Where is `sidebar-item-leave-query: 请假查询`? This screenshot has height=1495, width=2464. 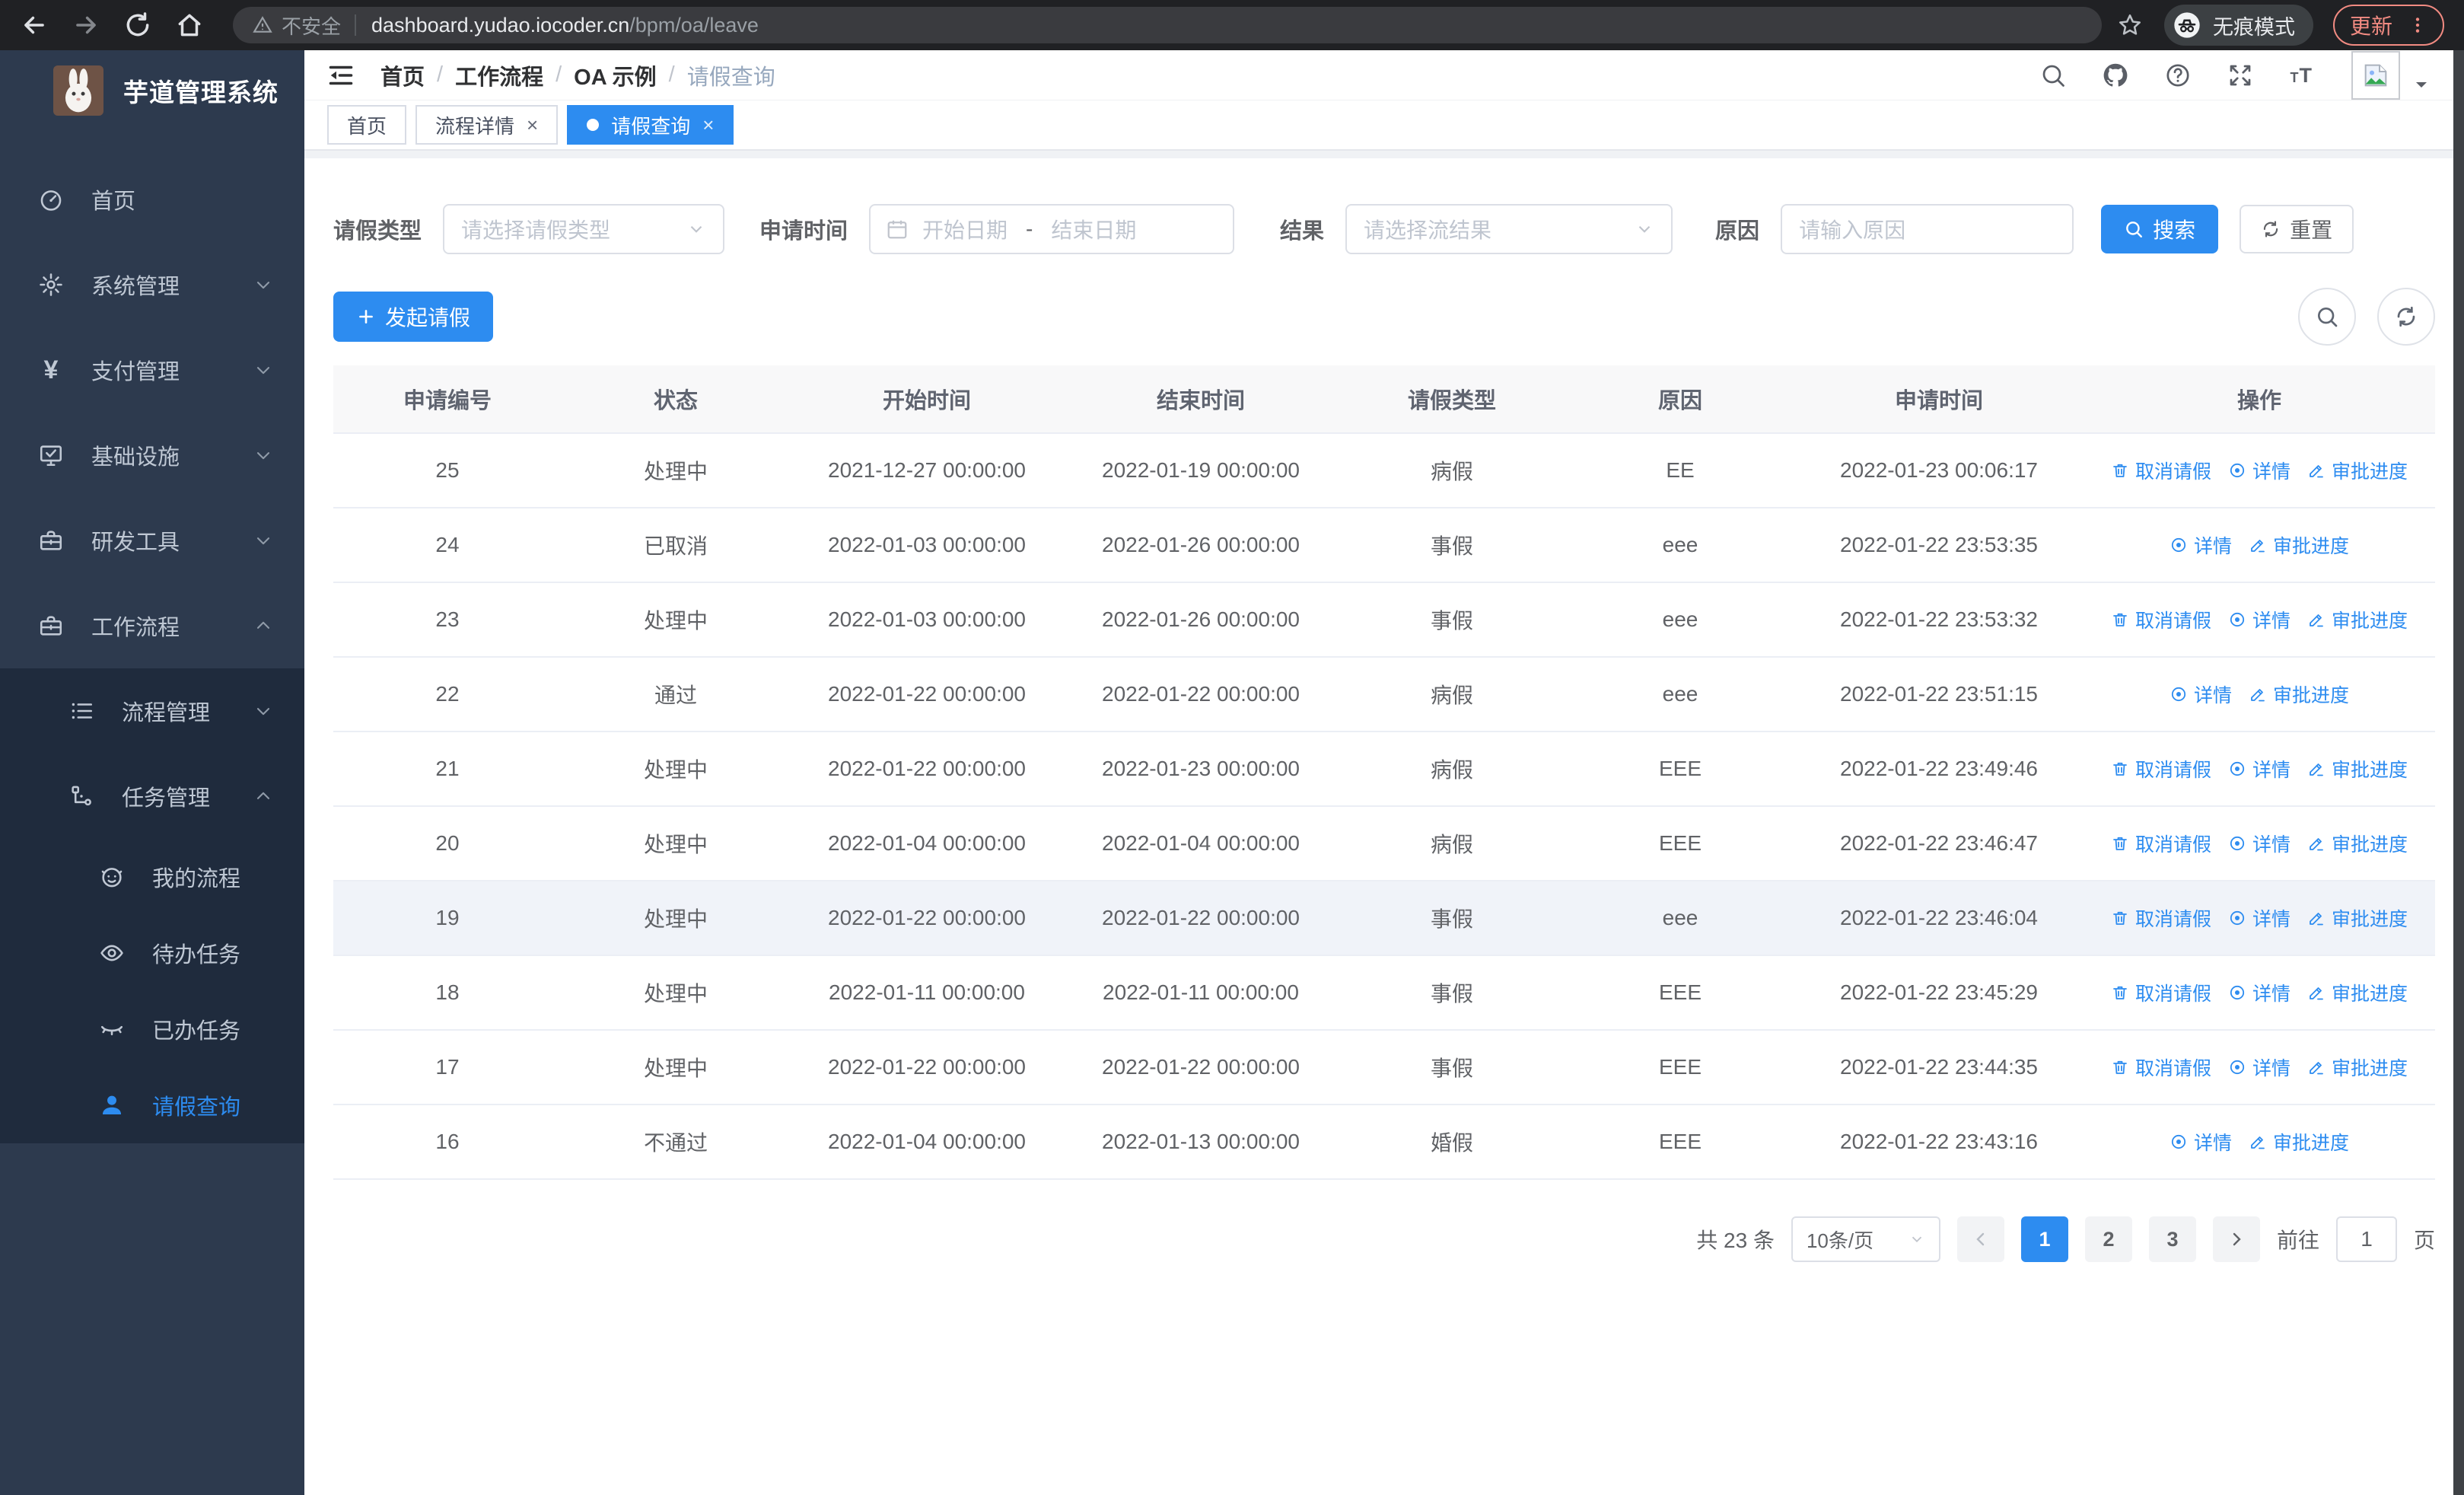
sidebar-item-leave-query: 请假查询 is located at coordinates (152, 1105).